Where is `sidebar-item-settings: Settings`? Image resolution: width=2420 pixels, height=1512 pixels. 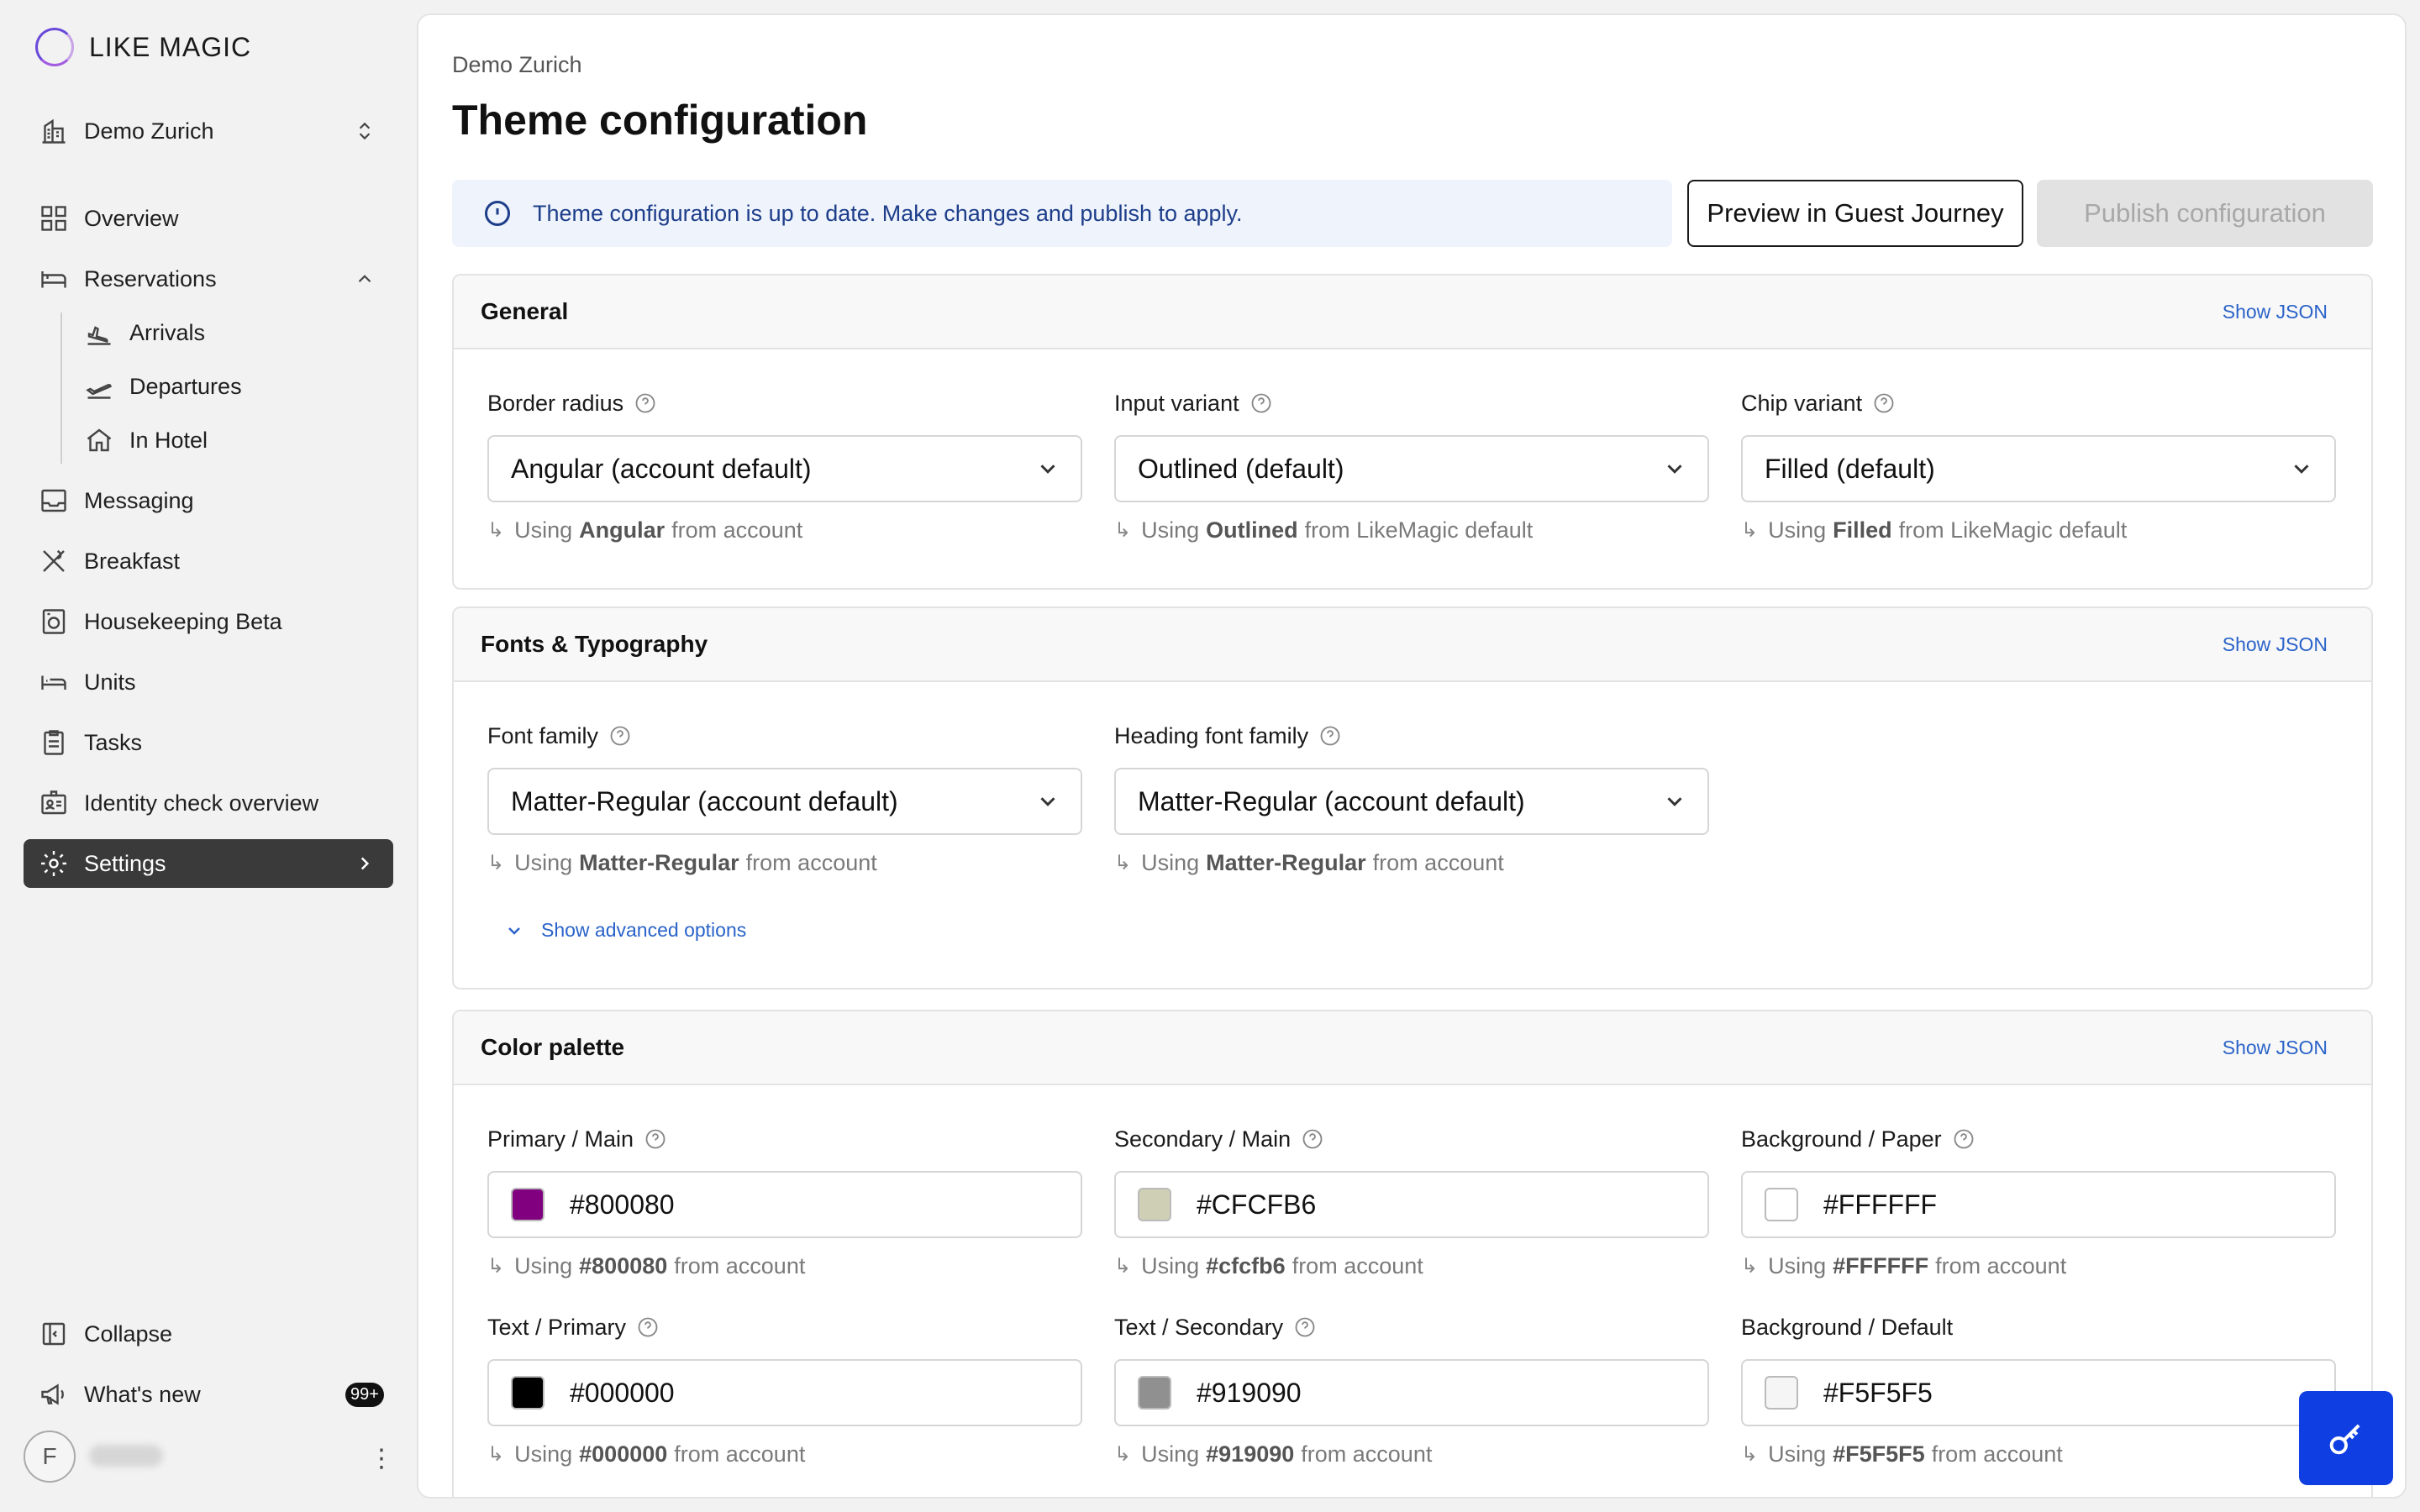
sidebar-item-settings: Settings is located at coordinates (208, 863).